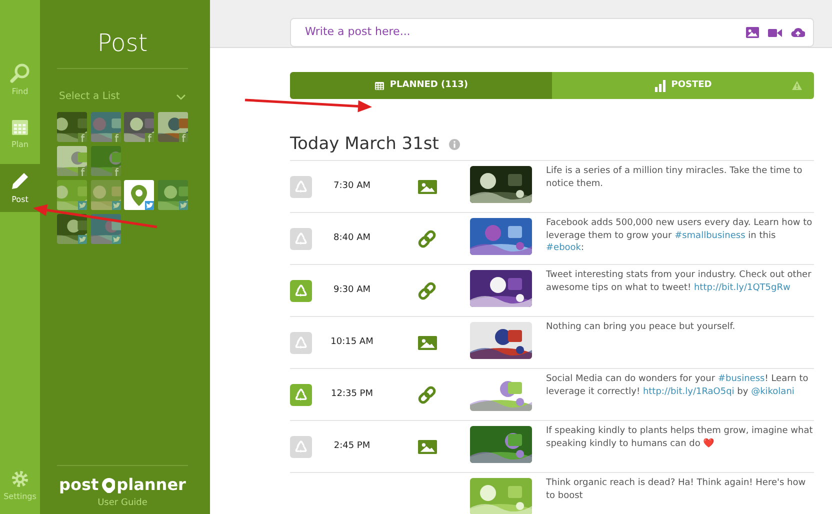 The image size is (832, 514). I want to click on post-text: Social Media can do wonders for your #business! Learn to leverage it correctly! http://bit.ly/1RaO5qi by @kikolani, so click(678, 385).